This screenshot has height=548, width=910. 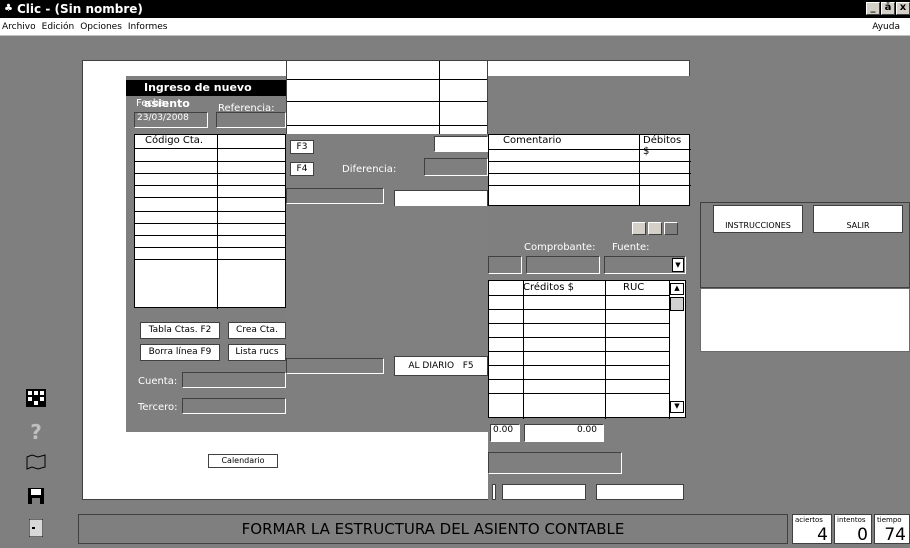 I want to click on aciertos-value: 4, so click(x=822, y=535).